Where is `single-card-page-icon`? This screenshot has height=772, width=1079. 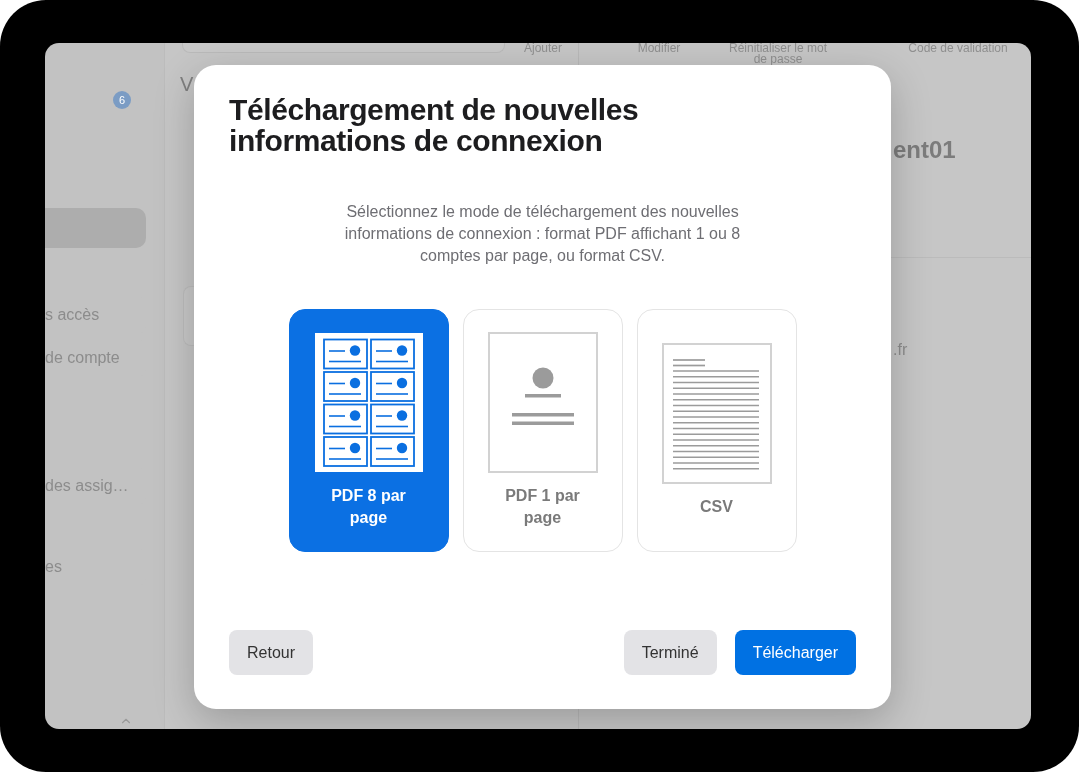
single-card-page-icon is located at coordinates (542, 402).